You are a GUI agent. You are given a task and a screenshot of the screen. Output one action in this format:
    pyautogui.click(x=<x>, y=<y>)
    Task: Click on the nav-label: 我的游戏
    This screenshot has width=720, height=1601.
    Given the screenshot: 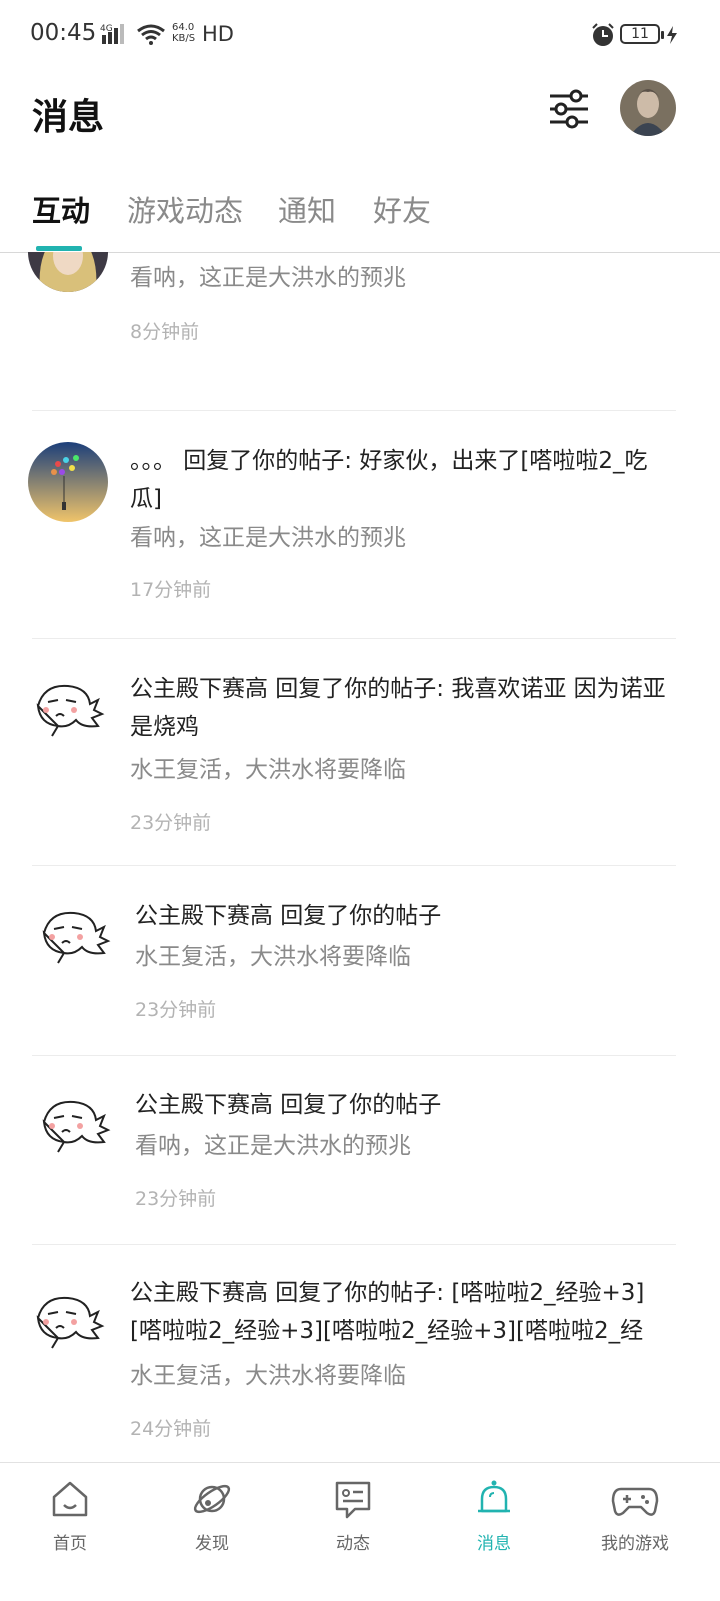 What is the action you would take?
    pyautogui.click(x=635, y=1544)
    